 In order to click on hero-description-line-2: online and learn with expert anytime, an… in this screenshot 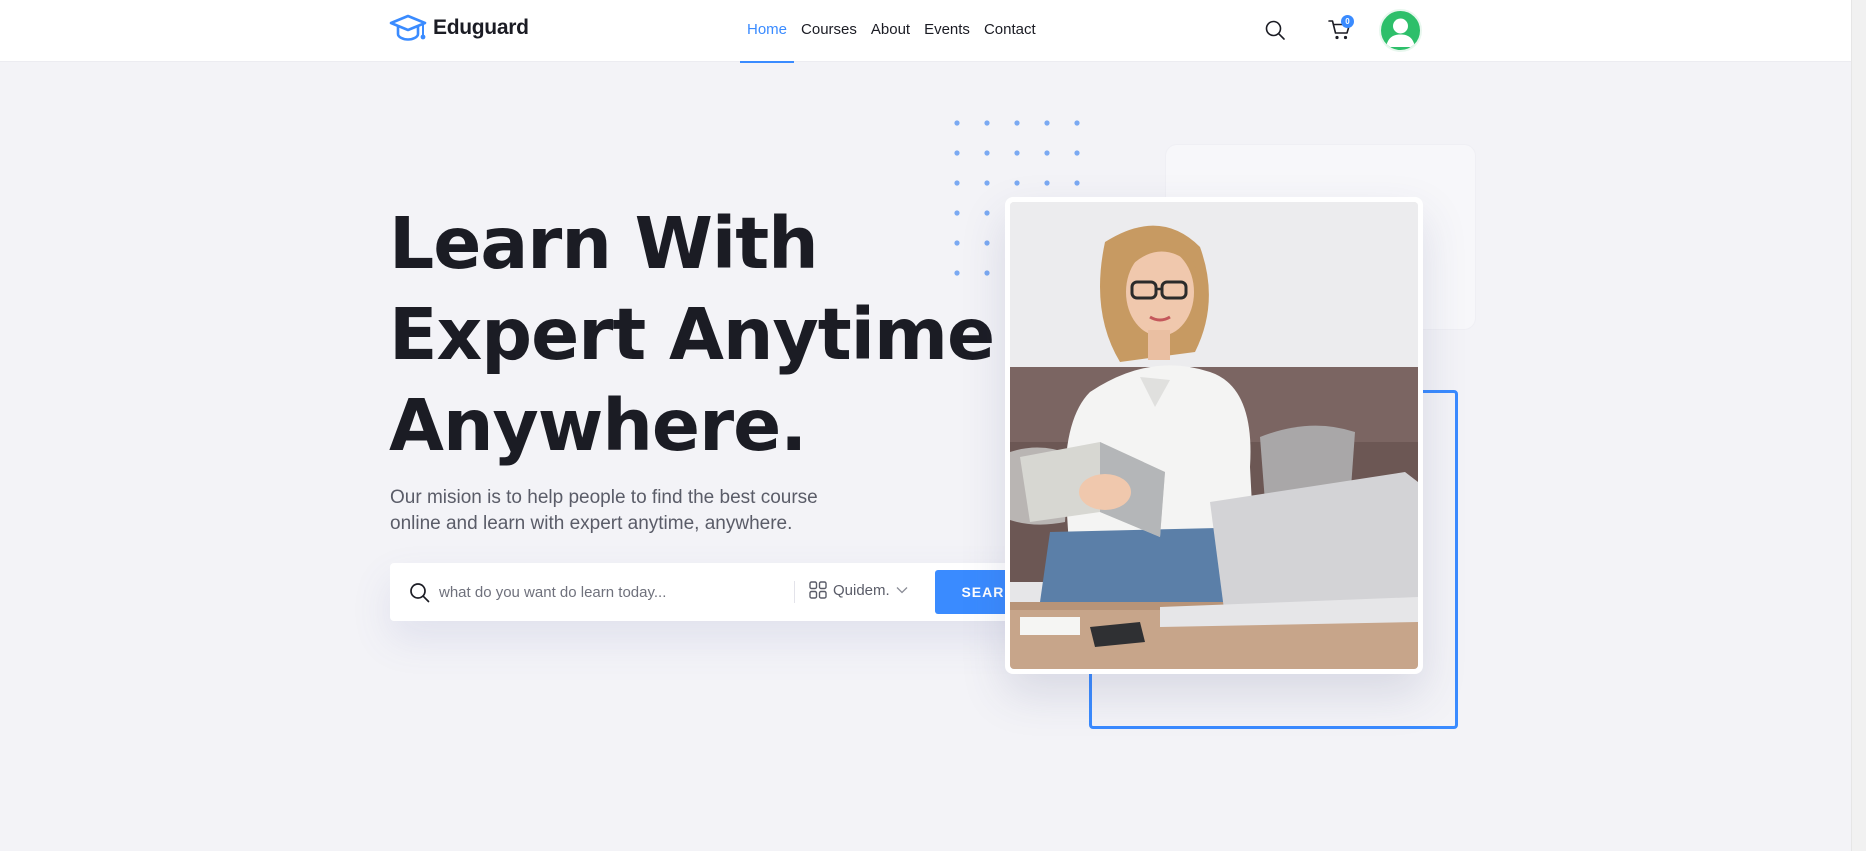, I will do `click(591, 523)`.